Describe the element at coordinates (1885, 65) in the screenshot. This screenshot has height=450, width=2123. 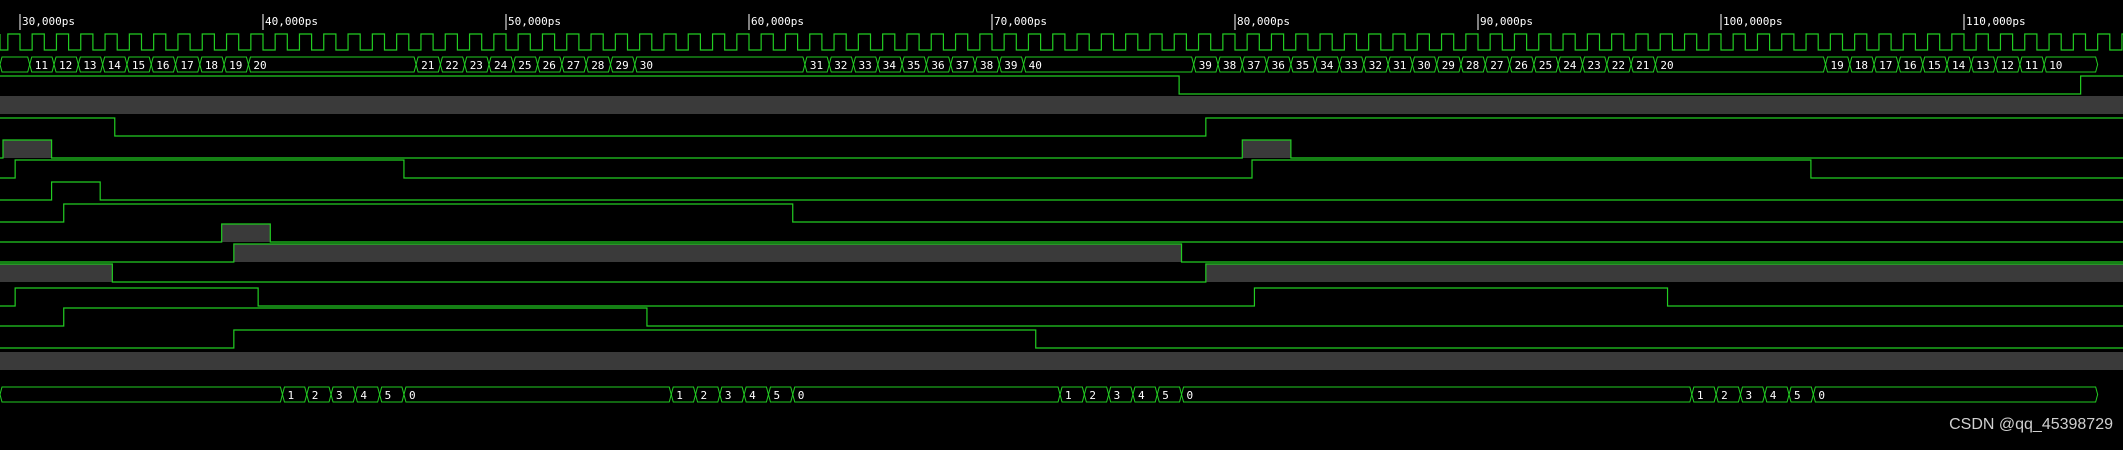
I see `bus-value-label: 17` at that location.